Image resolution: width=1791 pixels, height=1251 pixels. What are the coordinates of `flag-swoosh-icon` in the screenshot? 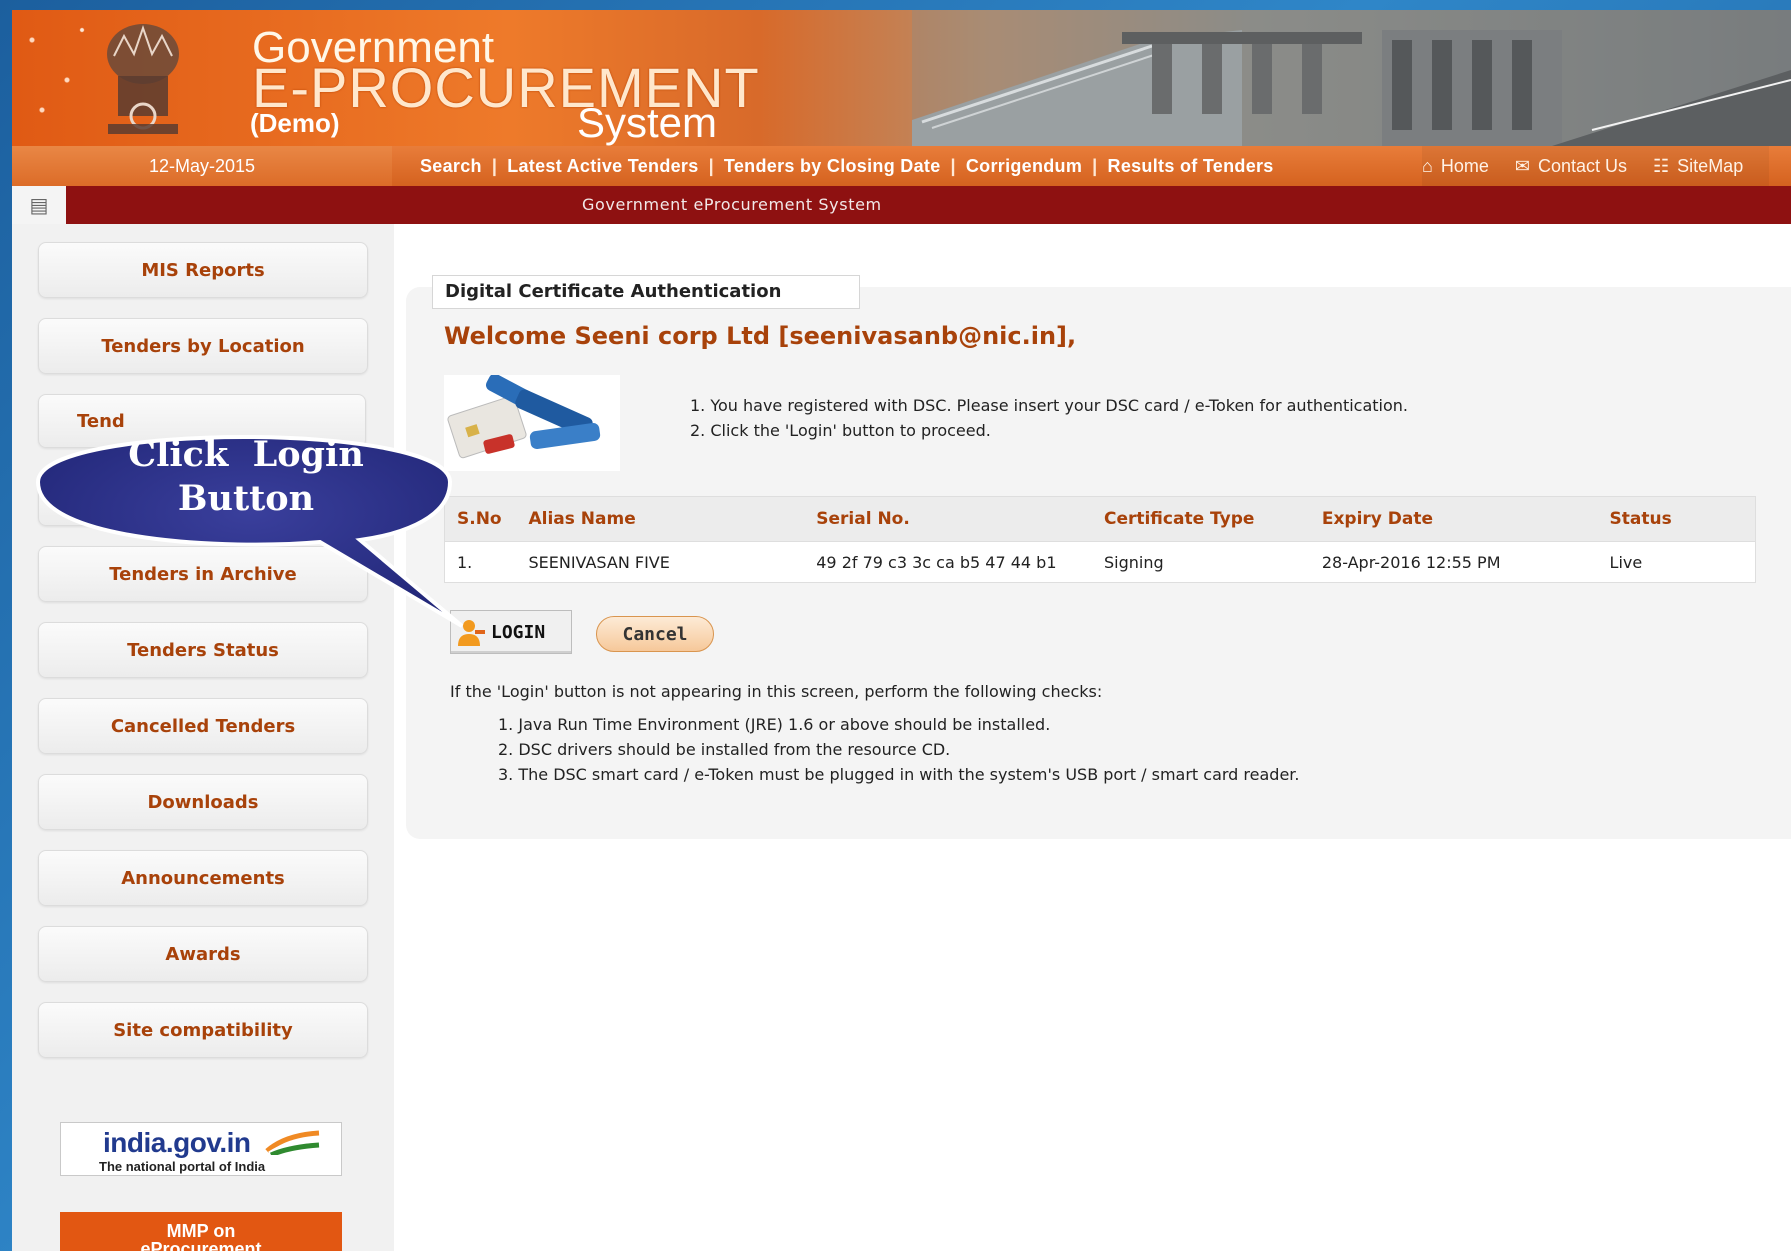 It's located at (292, 1142).